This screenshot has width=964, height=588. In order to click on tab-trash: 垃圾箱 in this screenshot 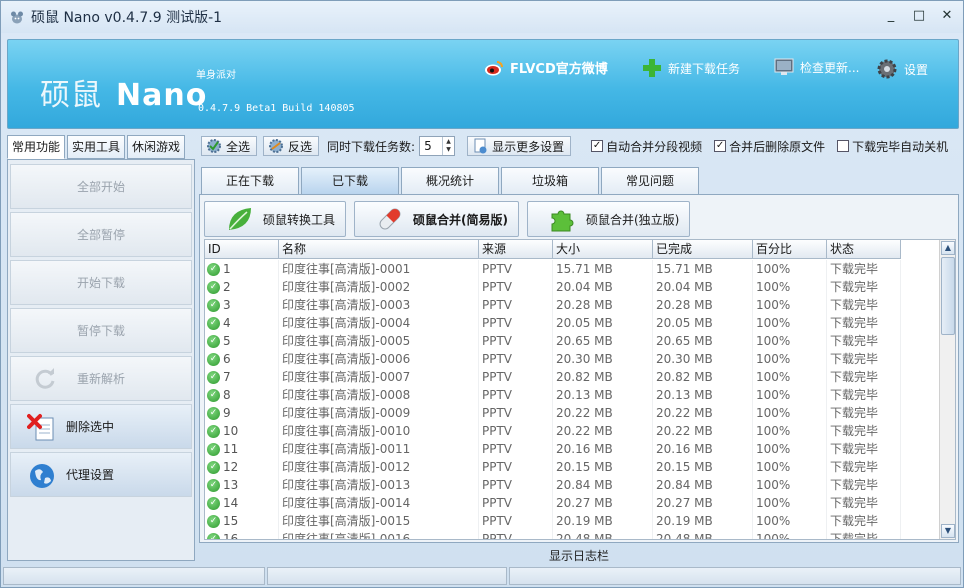, I will do `click(550, 180)`.